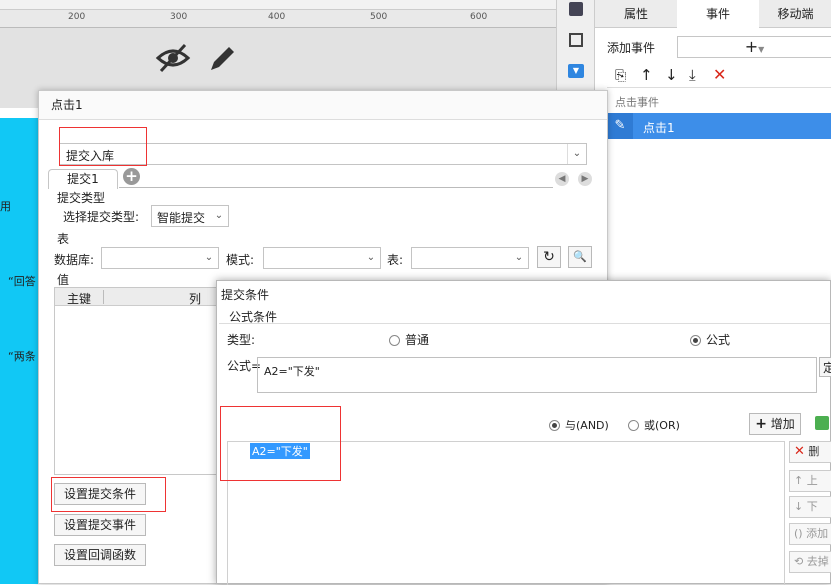 Image resolution: width=831 pixels, height=585 pixels. I want to click on ruler: 200 300 400 500 600, so click(280, 19).